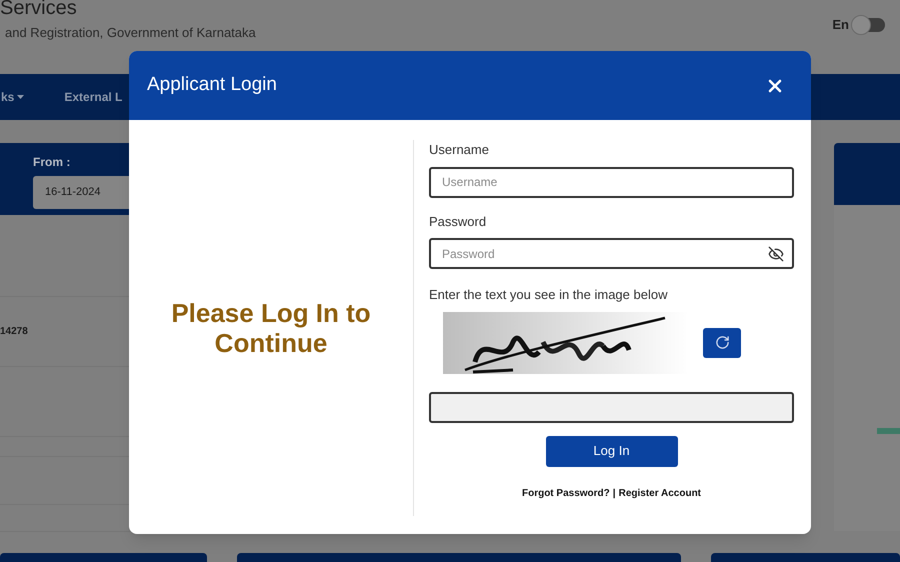  What do you see at coordinates (459, 150) in the screenshot?
I see `username-label: Username` at bounding box center [459, 150].